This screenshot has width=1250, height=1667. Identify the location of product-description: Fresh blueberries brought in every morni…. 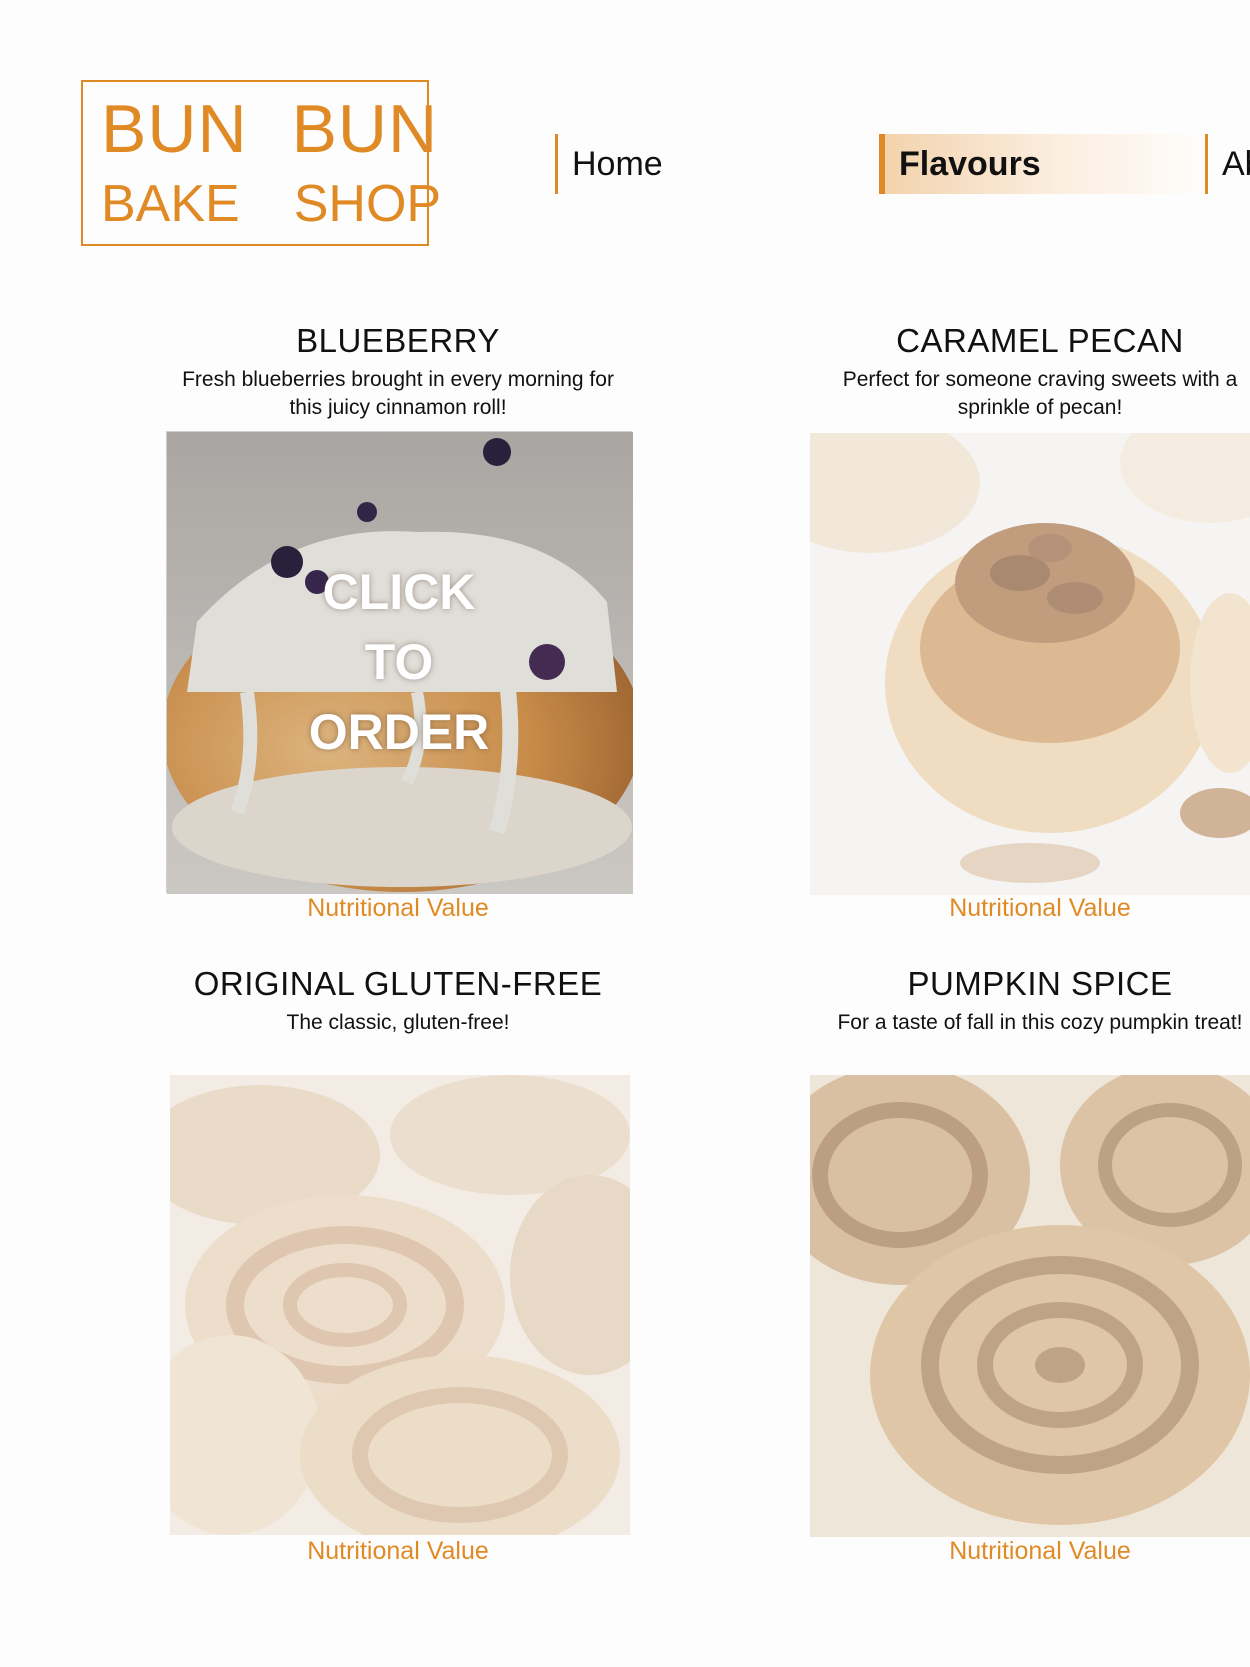
(398, 395).